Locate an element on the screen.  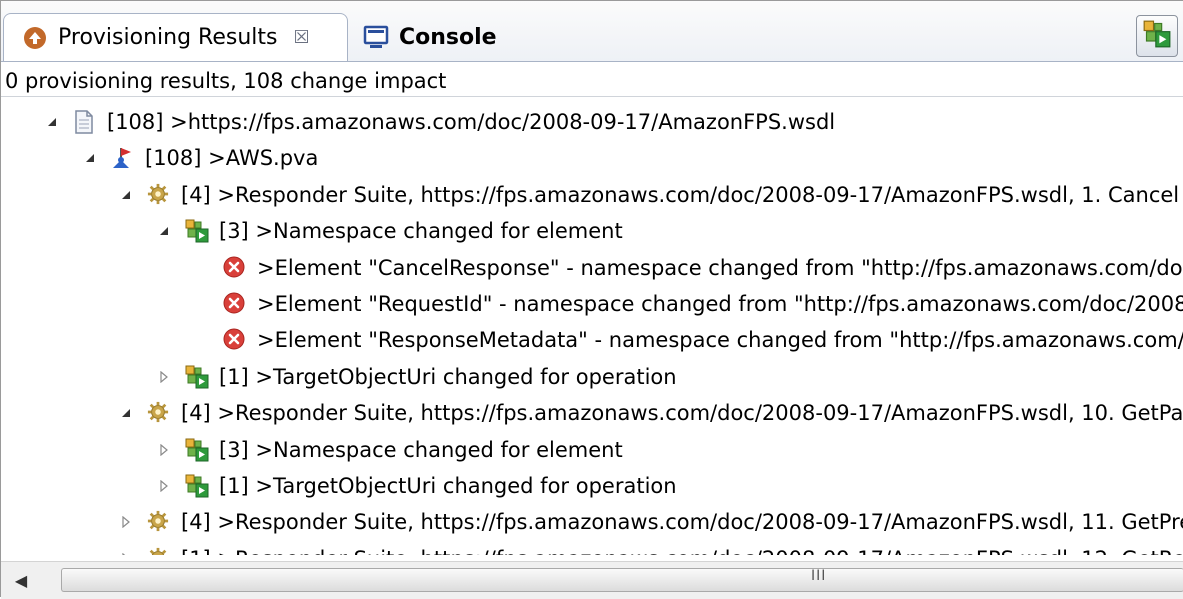
wsdl-file-icon is located at coordinates (85, 122).